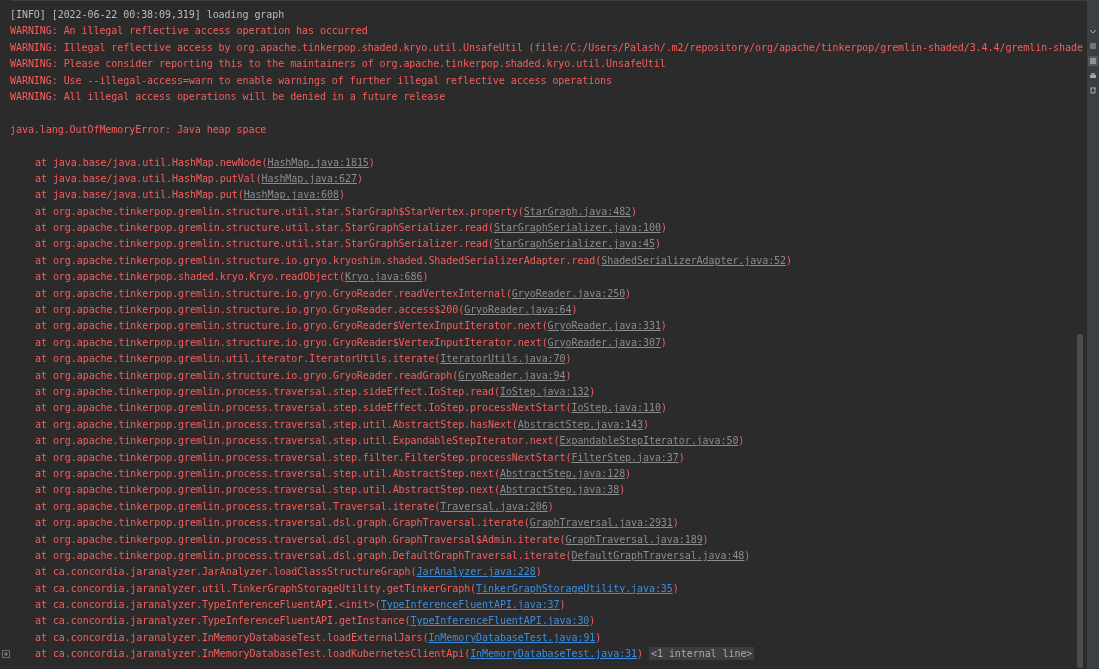 The width and height of the screenshot is (1099, 669). Describe the element at coordinates (189, 31) in the screenshot. I see `warning-line: WARNING: An illegal reflective access operation has occurred` at that location.